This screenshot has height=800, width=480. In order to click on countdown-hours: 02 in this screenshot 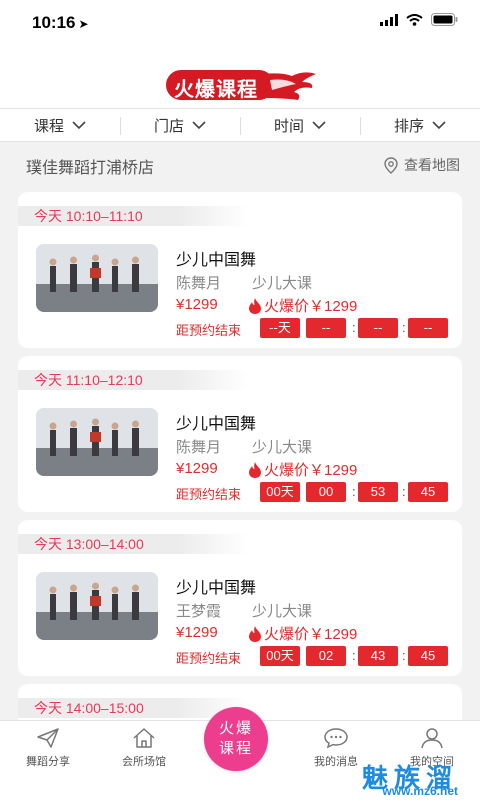, I will do `click(326, 656)`.